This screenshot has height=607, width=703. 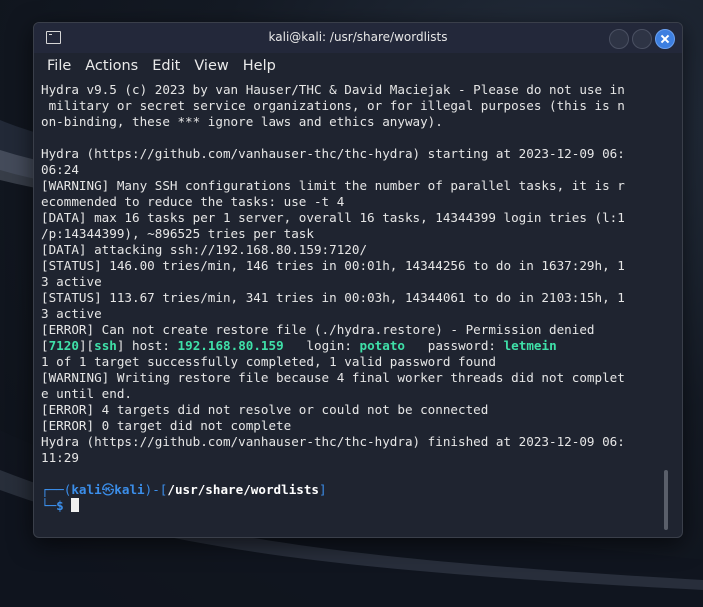 I want to click on terminal-line: 06:24, so click(x=60, y=169).